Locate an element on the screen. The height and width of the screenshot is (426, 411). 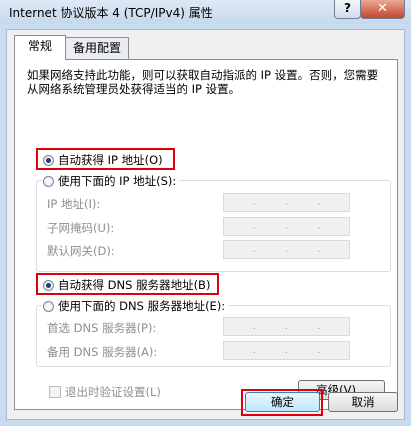
close-button: ✕ is located at coordinates (382, 9).